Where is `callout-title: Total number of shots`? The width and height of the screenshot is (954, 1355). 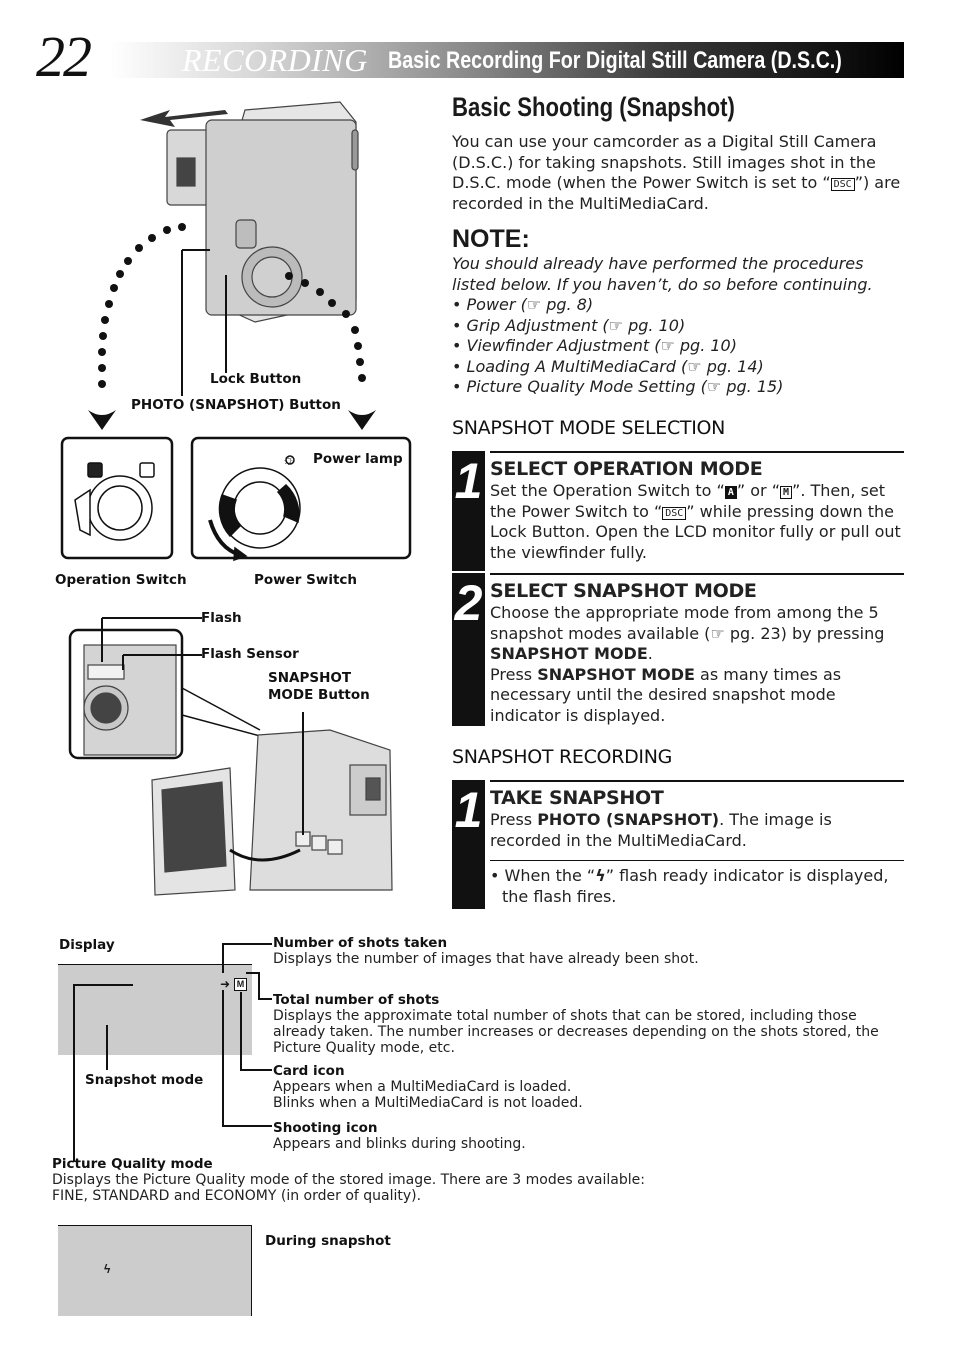 callout-title: Total number of shots is located at coordinates (356, 1000).